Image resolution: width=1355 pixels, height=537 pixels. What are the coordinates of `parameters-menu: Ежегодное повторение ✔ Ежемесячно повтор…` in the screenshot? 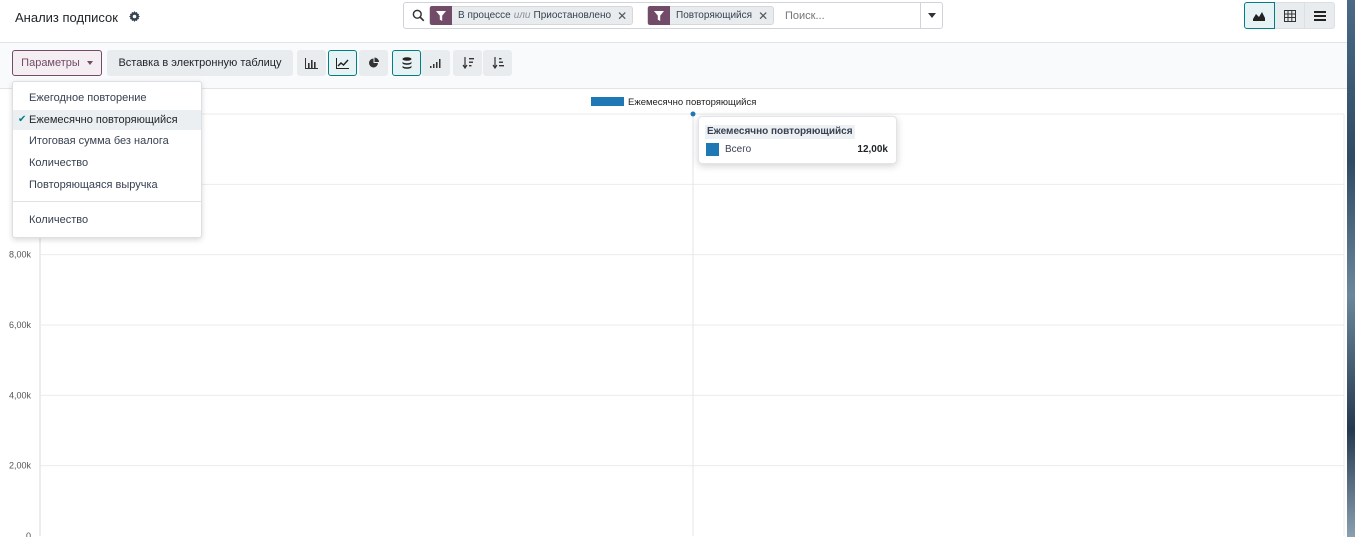 It's located at (107, 159).